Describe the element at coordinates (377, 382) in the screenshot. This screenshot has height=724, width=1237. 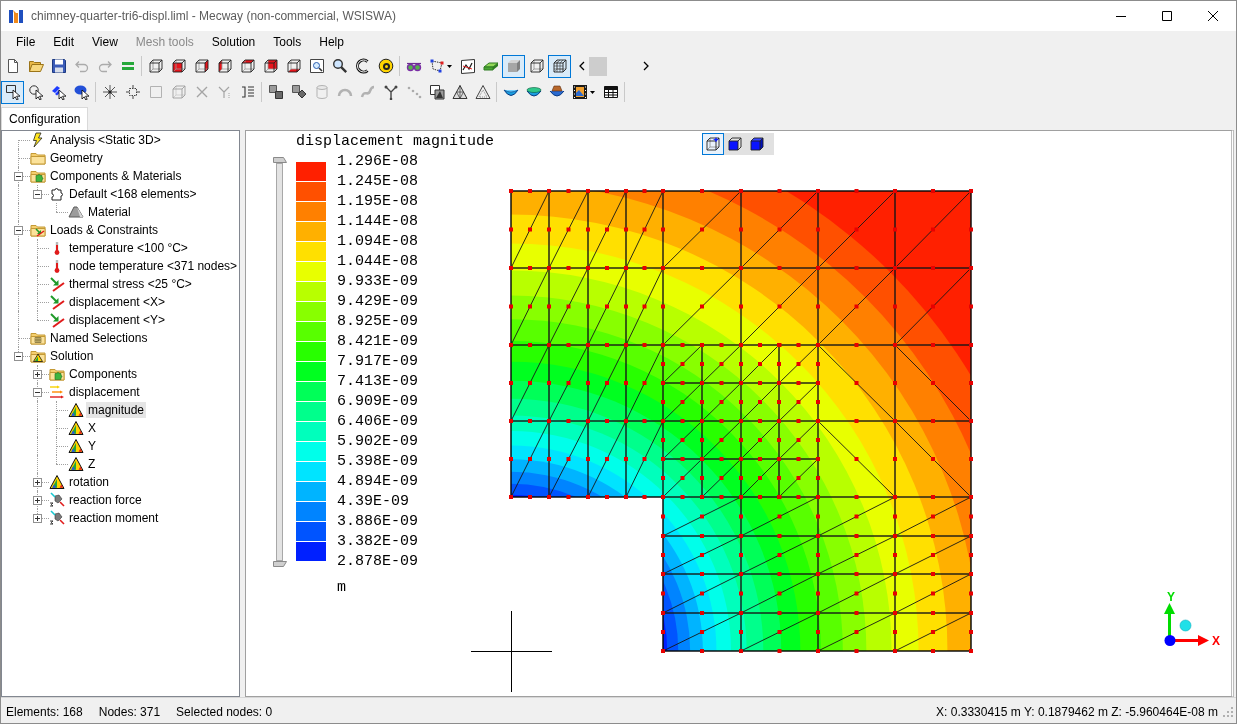
I see `legend-value: 7.413E-09` at that location.